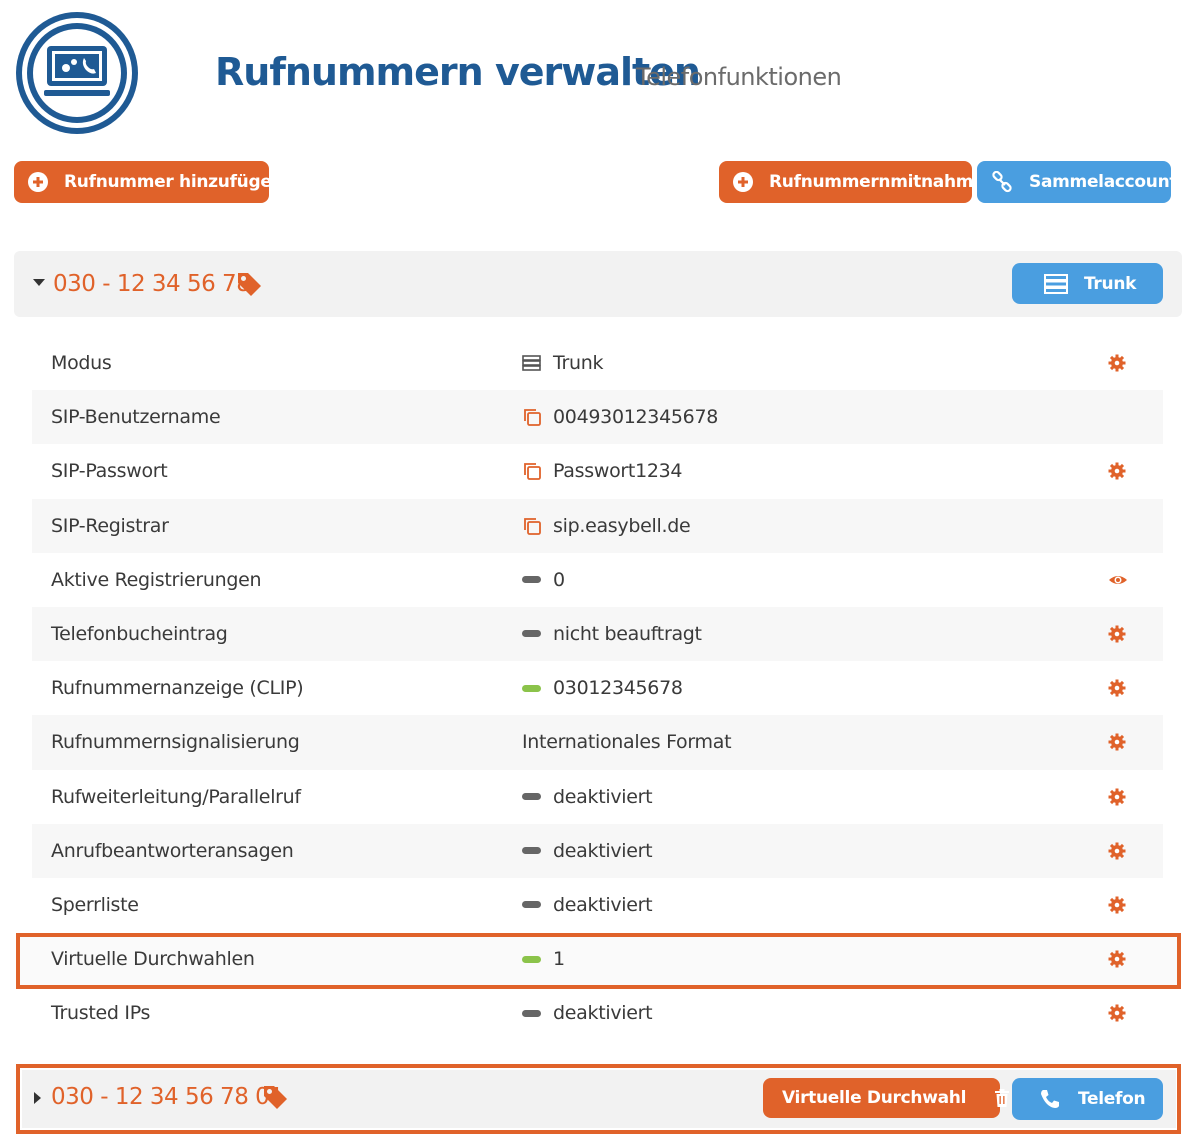  What do you see at coordinates (886, 1098) in the screenshot?
I see `virtual-extension-button: Virtuelle Durchwahl` at bounding box center [886, 1098].